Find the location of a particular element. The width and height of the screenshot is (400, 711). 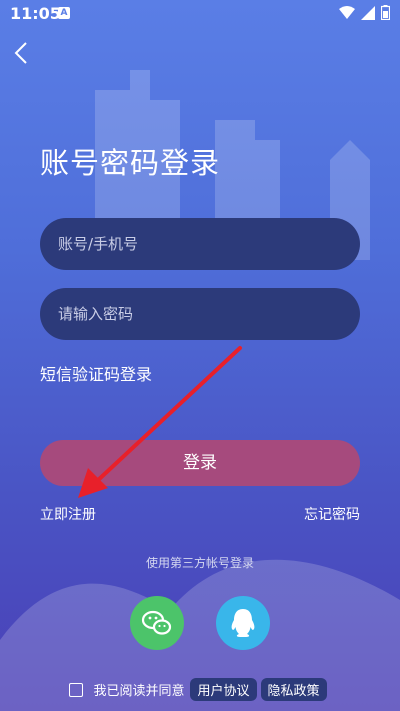

account-input is located at coordinates (200, 244).